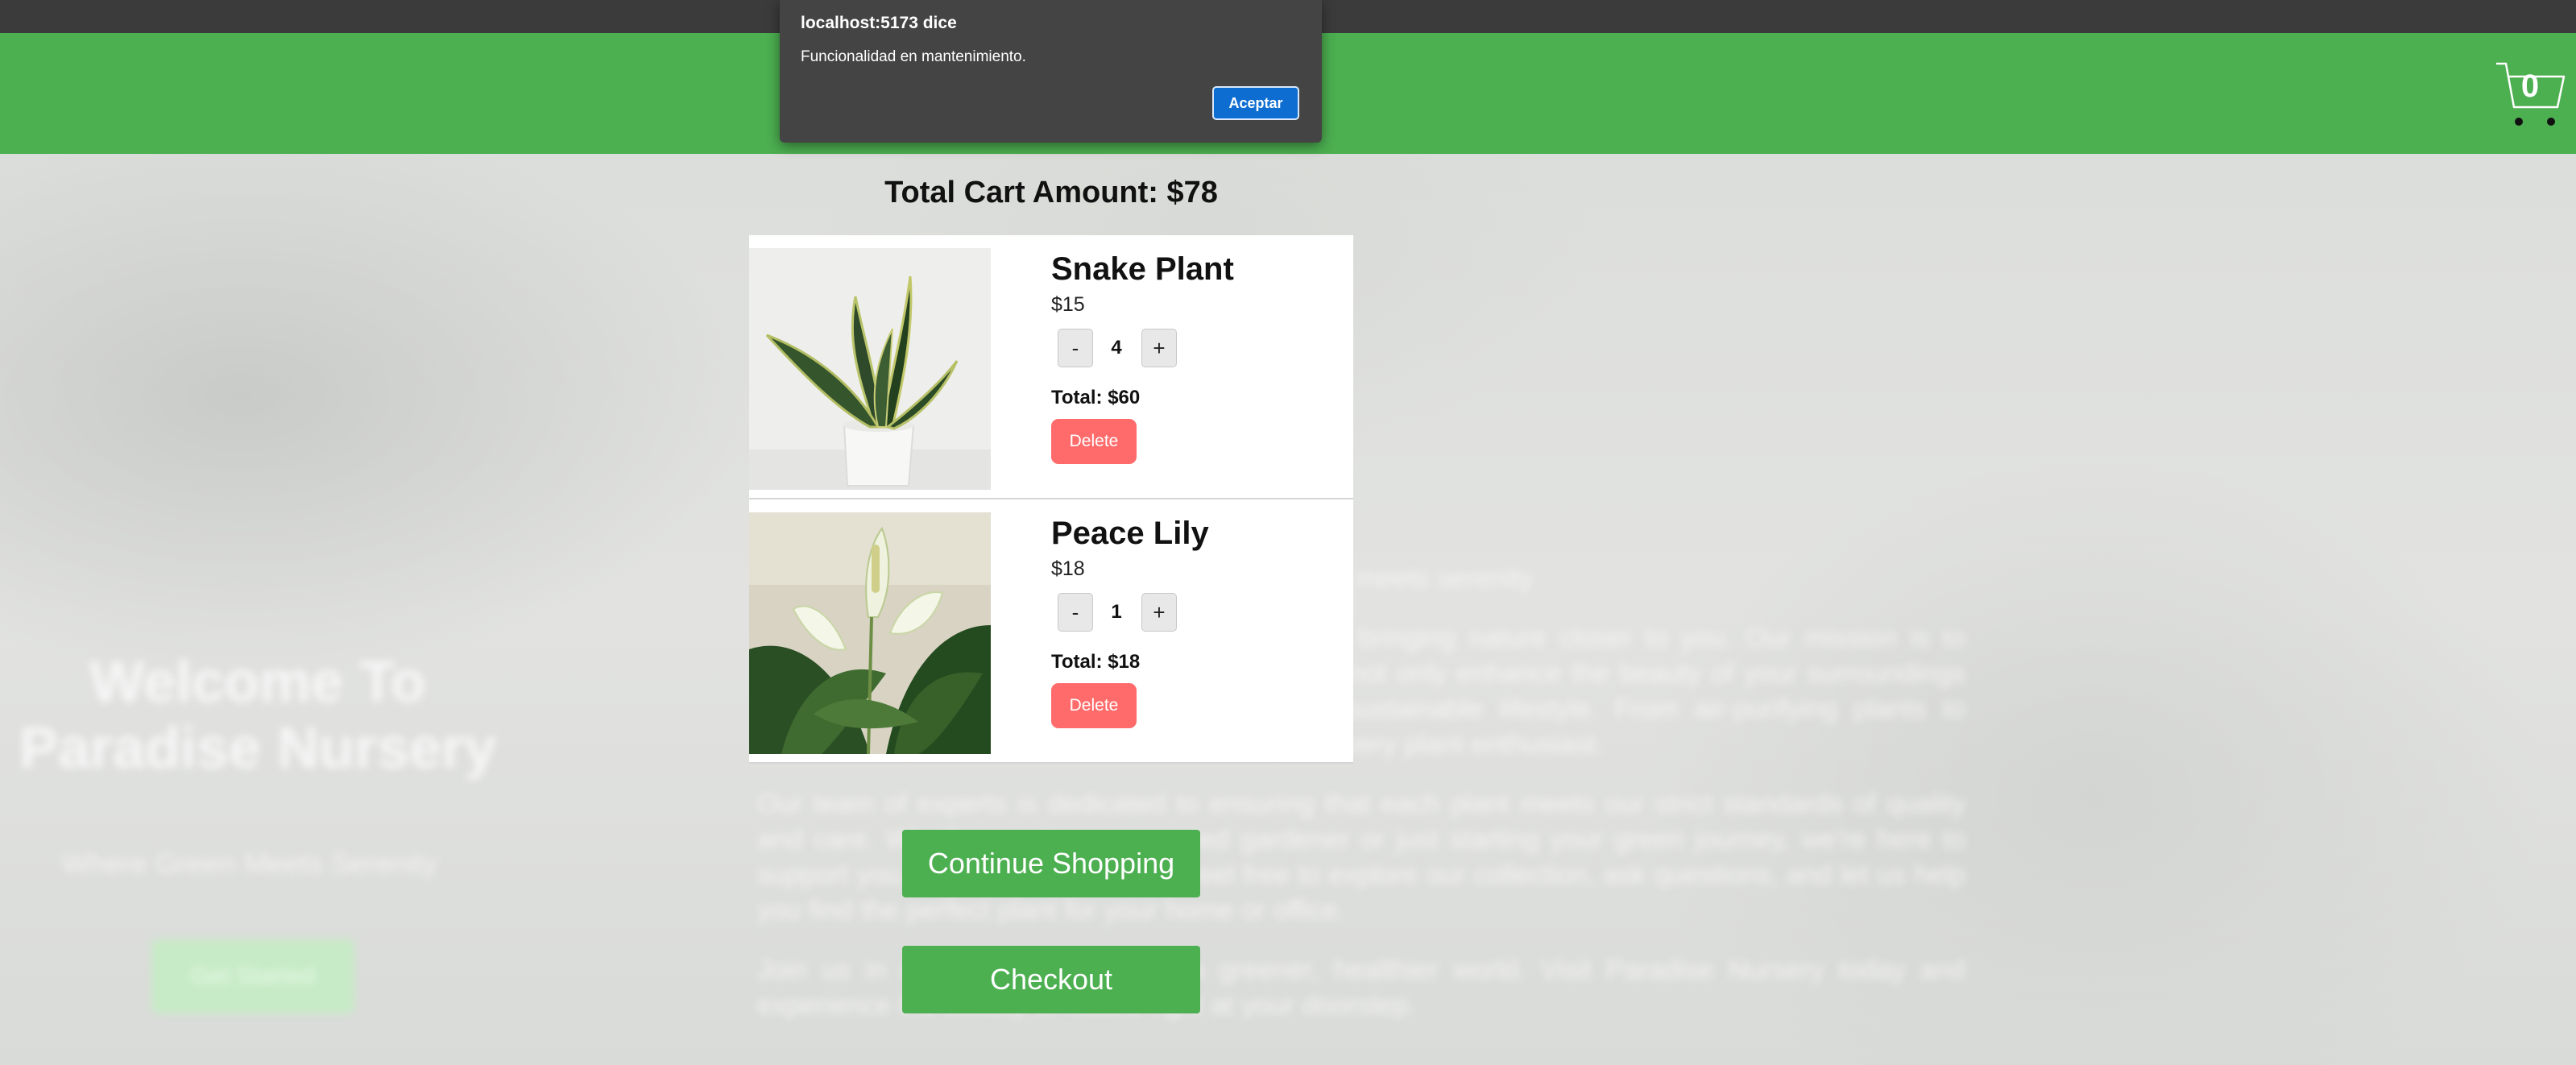  Describe the element at coordinates (1255, 103) in the screenshot. I see `dialog-ok-button: Aceptar` at that location.